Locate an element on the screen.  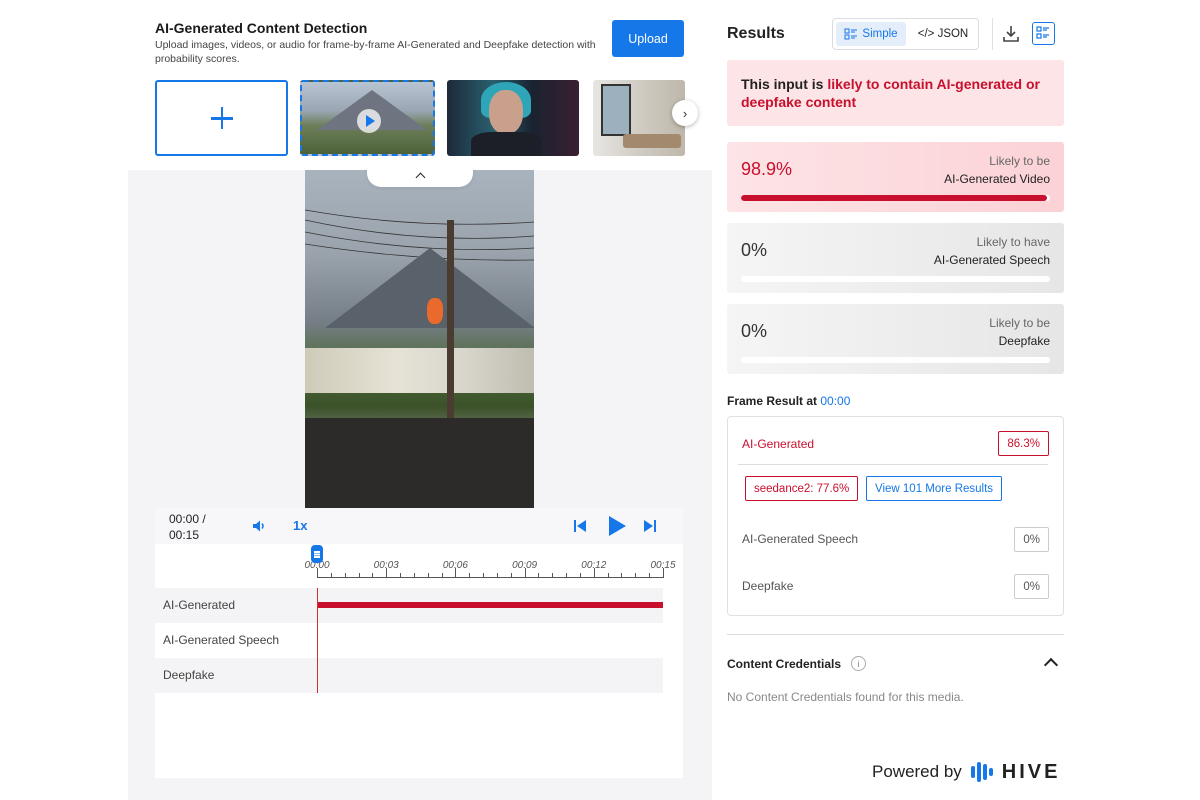
media-thumbnail-portrait is located at coordinates (513, 118).